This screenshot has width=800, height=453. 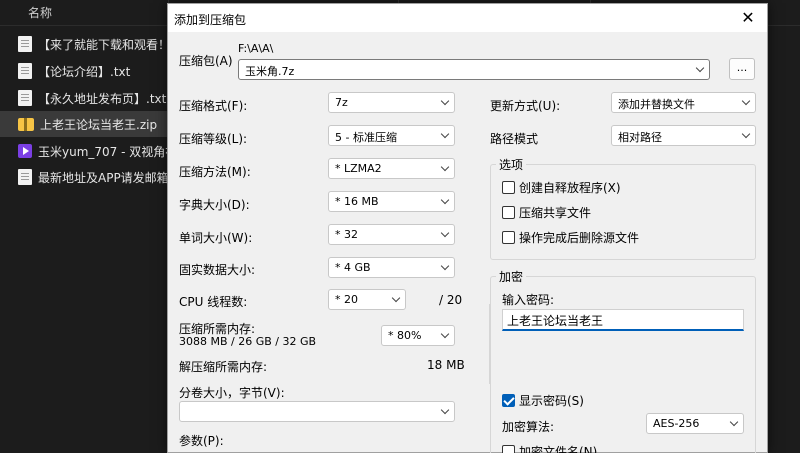 I want to click on file-list-item: 最新地址及APP请发邮箱自, so click(x=85, y=177).